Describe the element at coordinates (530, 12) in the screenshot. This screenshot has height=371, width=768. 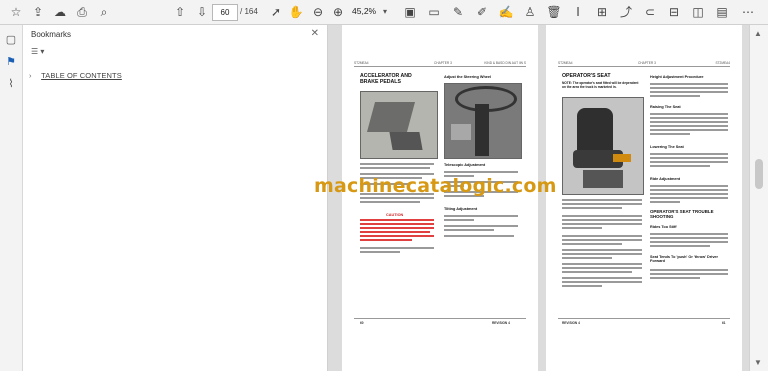
I see `stamp-icon: ♙` at that location.